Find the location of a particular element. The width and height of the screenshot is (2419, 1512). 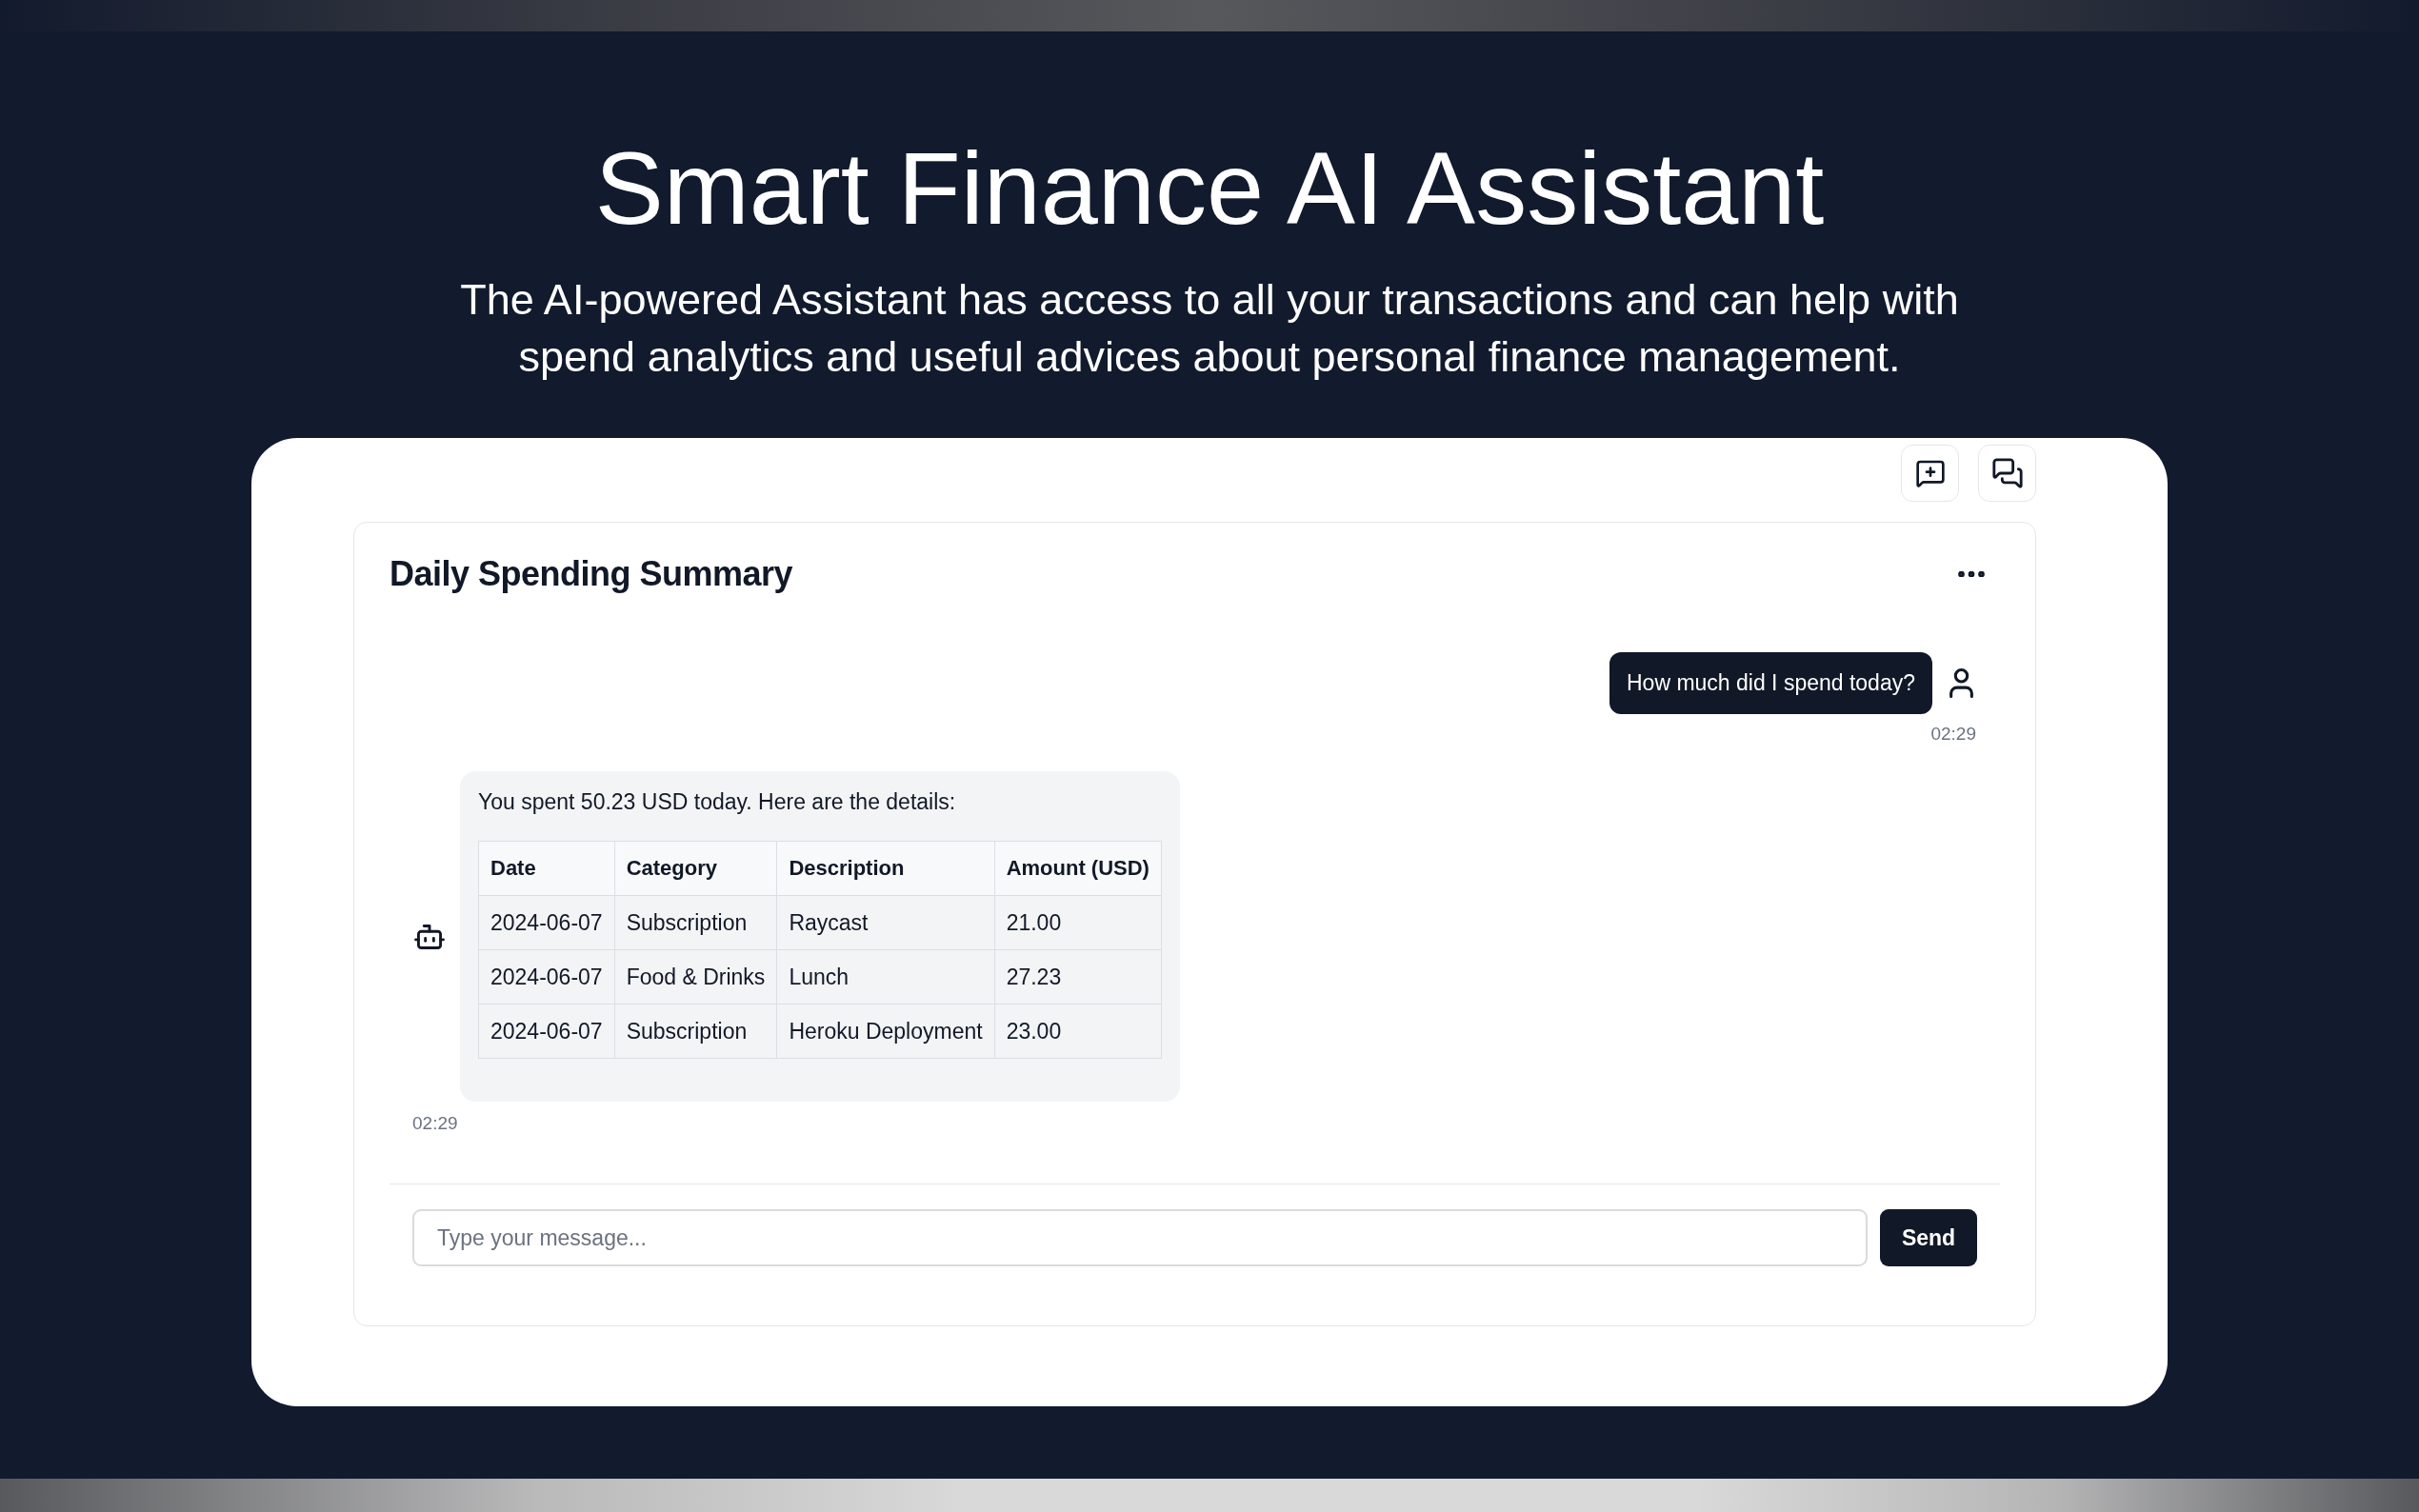

table-header-cell: Date is located at coordinates (546, 868).